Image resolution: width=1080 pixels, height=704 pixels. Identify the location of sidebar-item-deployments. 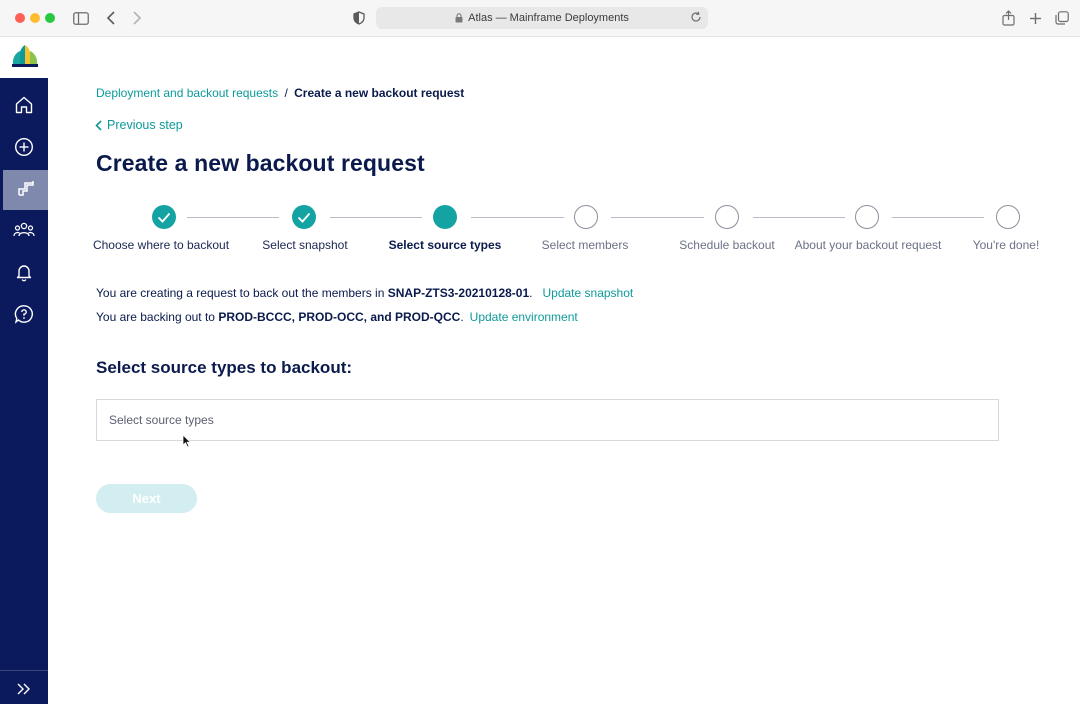
(25, 190).